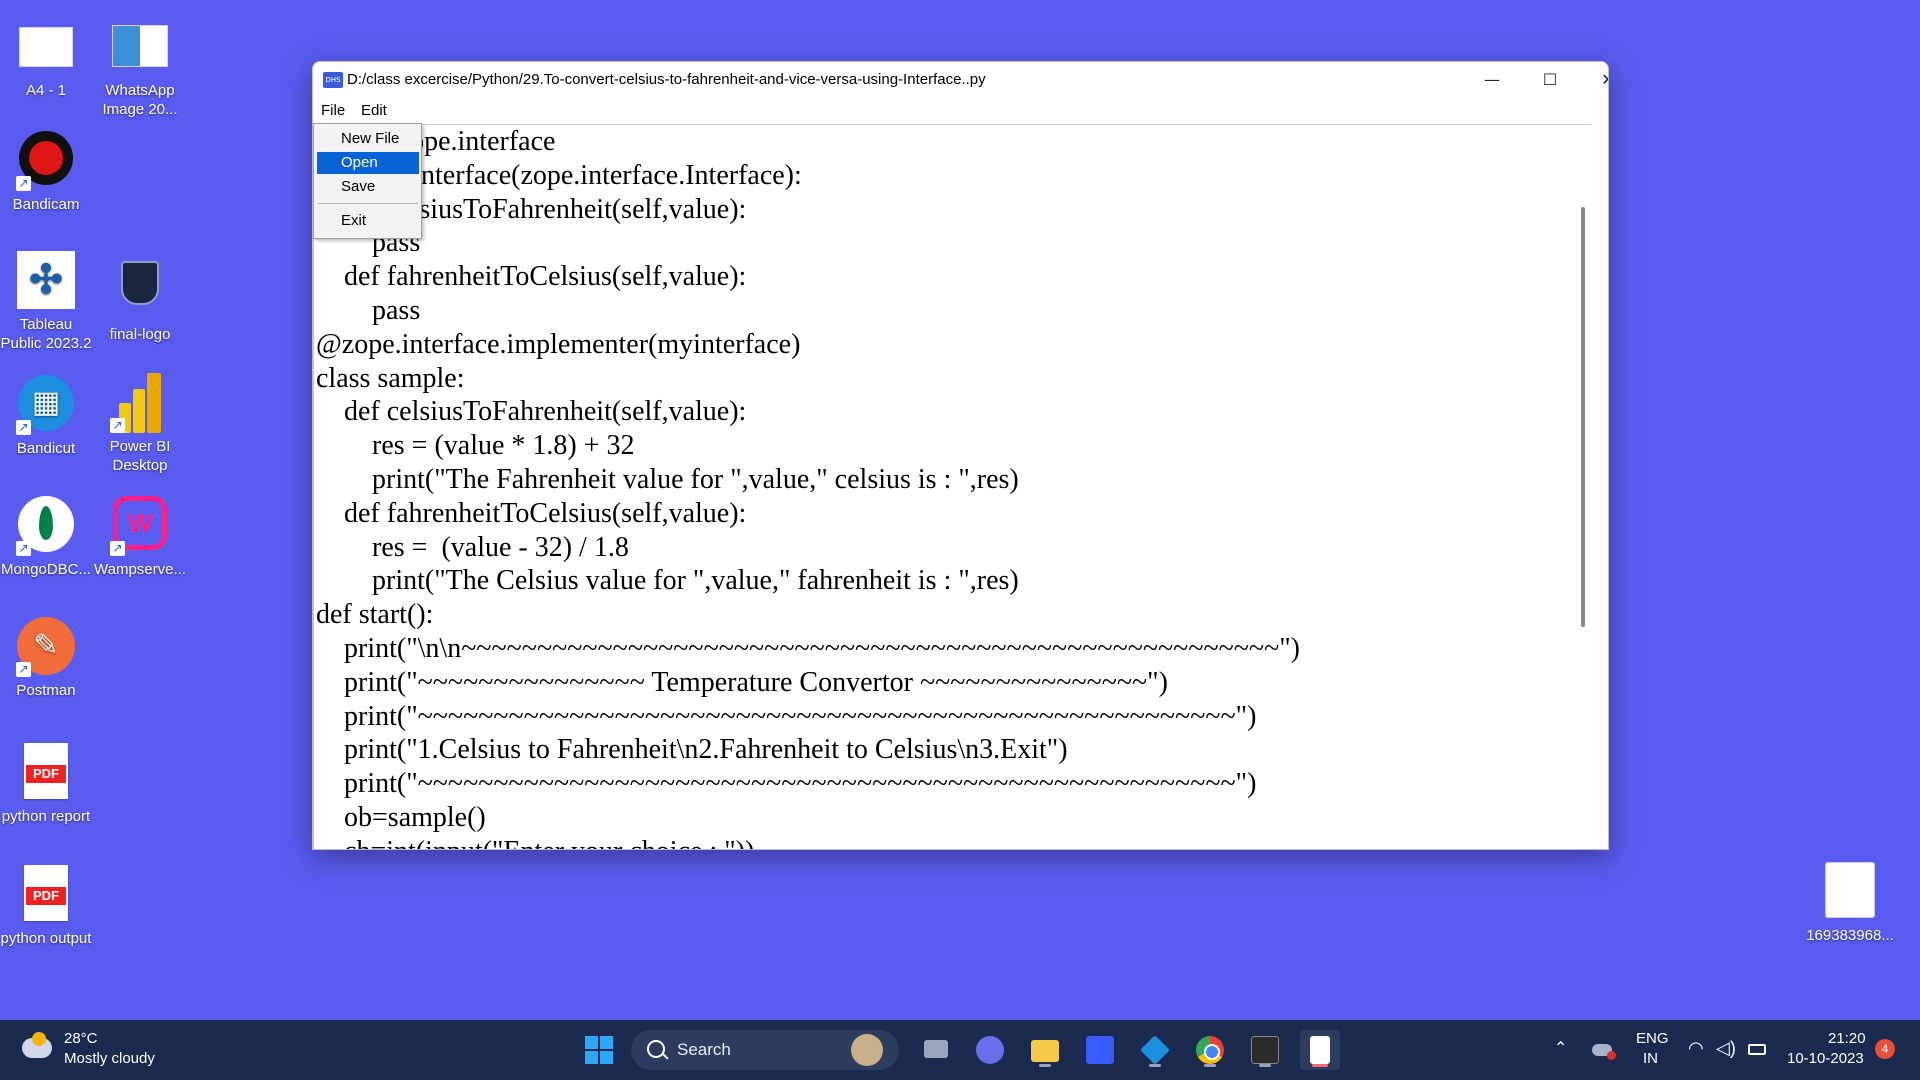 The height and width of the screenshot is (1080, 1920). What do you see at coordinates (1265, 1050) in the screenshot?
I see `terminal-button` at bounding box center [1265, 1050].